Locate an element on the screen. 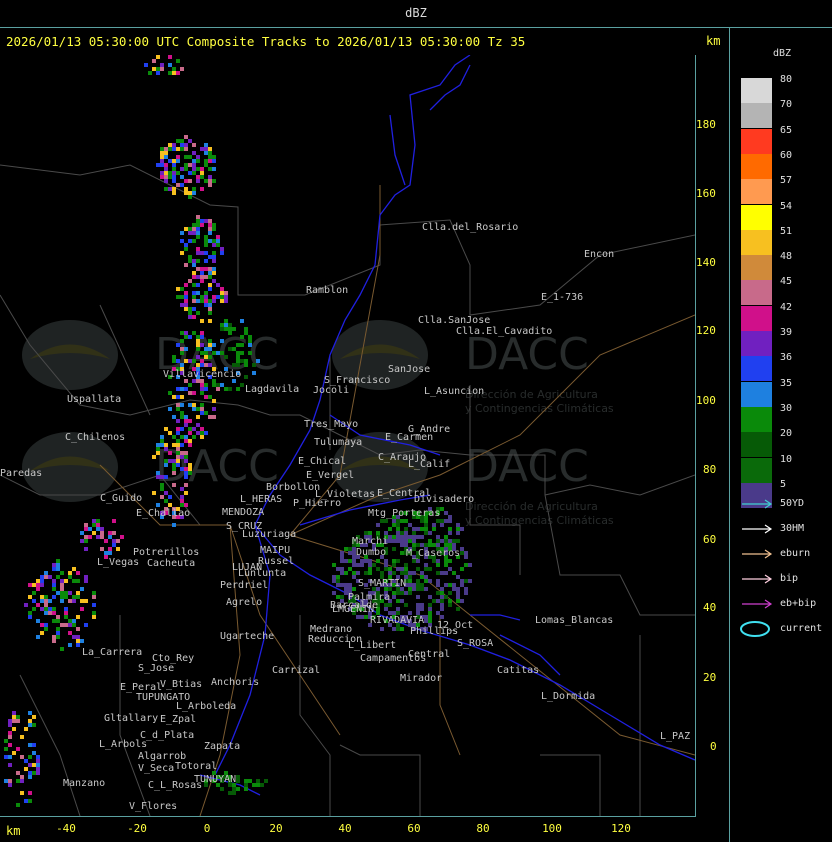  legend-label: 42 is located at coordinates (786, 307).